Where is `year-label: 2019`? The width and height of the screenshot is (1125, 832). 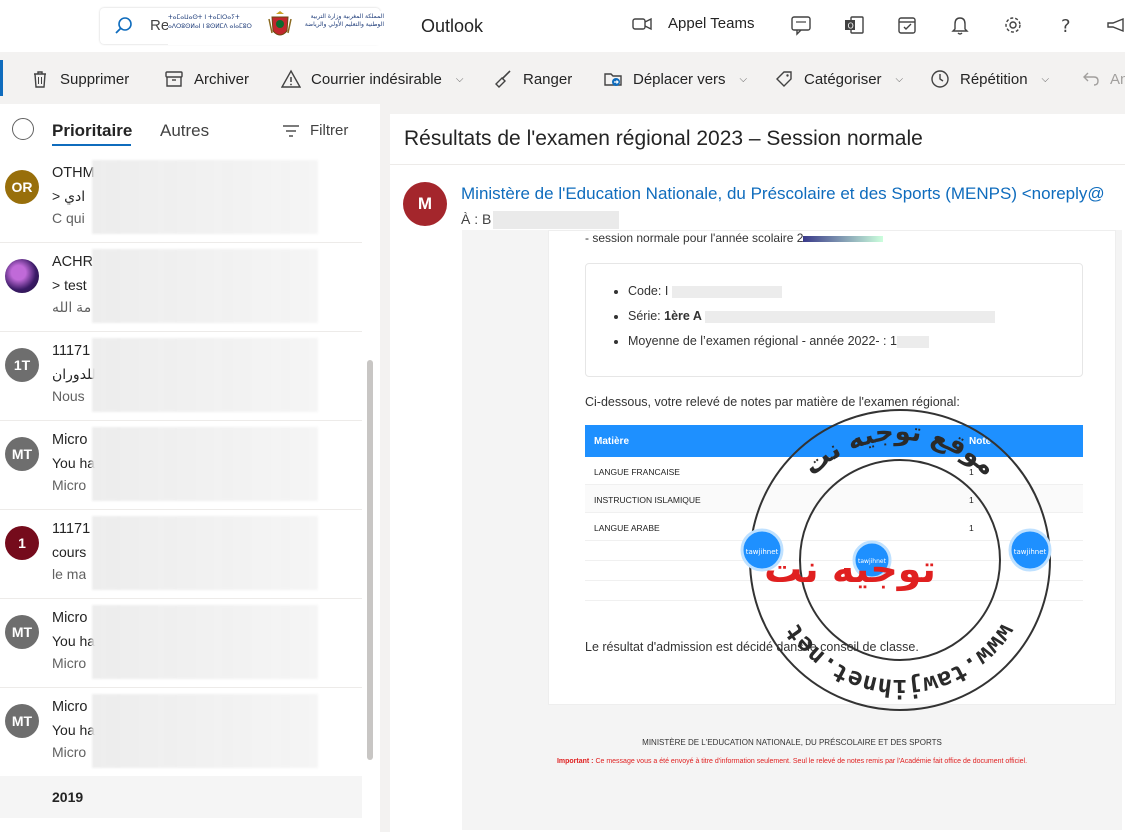
year-label: 2019 is located at coordinates (68, 797).